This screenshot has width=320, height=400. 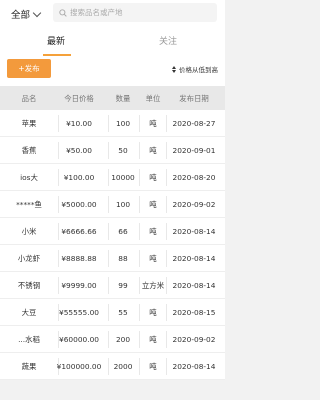 I want to click on cell-date: 2020-08-27, so click(x=194, y=123).